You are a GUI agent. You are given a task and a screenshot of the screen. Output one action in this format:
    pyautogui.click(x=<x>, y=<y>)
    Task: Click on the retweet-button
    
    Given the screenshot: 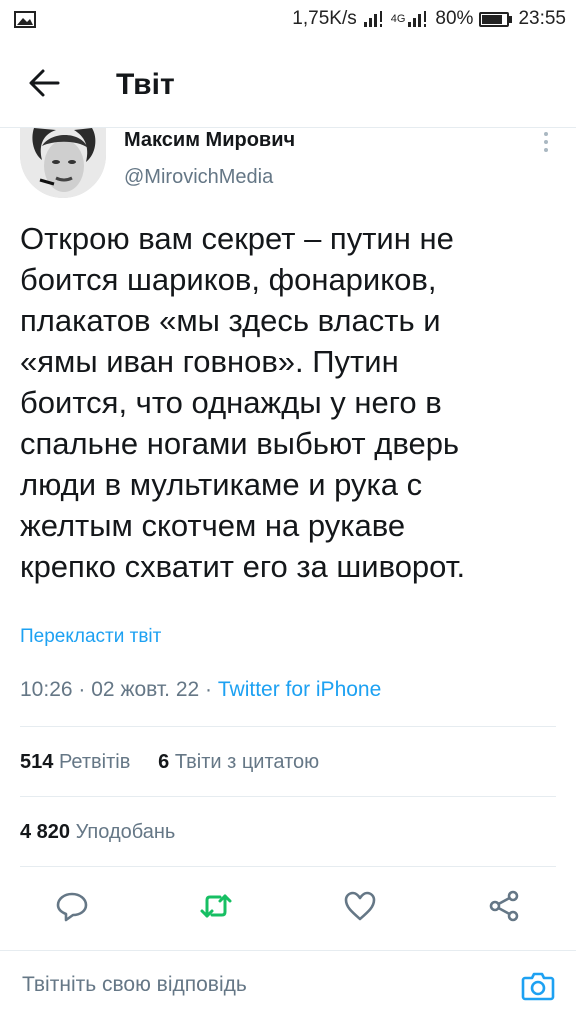 What is the action you would take?
    pyautogui.click(x=216, y=906)
    